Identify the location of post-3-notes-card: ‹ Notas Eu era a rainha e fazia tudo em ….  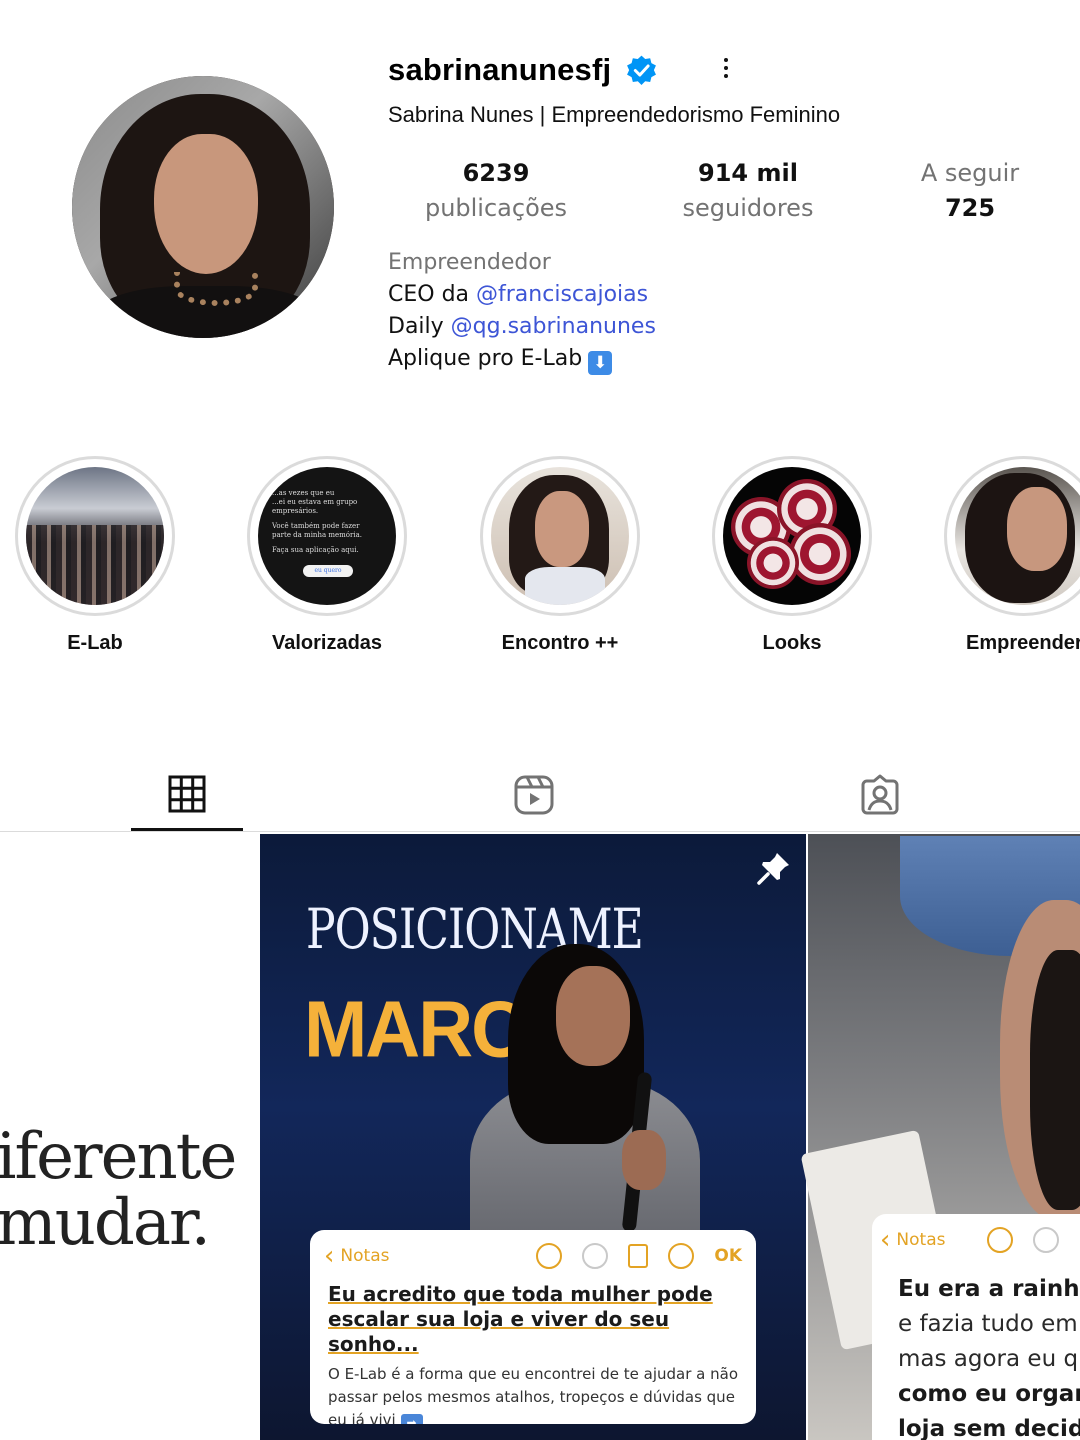
(976, 1327).